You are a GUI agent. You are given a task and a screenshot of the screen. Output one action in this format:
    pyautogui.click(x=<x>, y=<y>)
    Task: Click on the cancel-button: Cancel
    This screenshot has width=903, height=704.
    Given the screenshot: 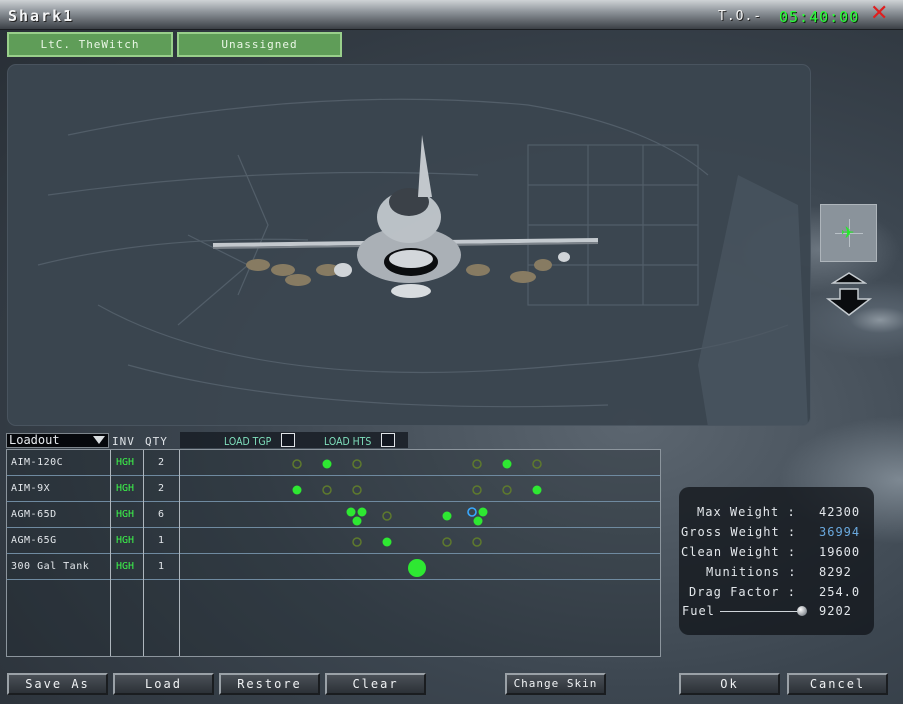 What is the action you would take?
    pyautogui.click(x=837, y=684)
    